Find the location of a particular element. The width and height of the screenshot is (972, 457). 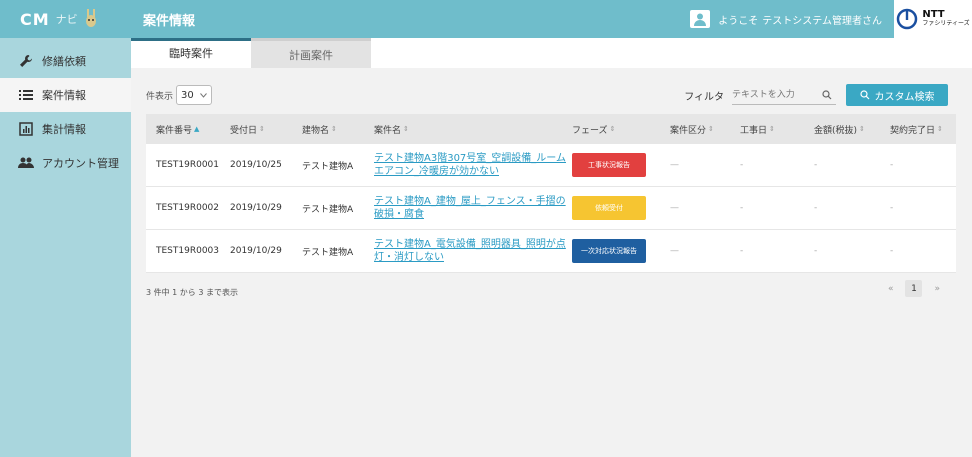

tab-planned-cases: 計画案件 is located at coordinates (311, 53).